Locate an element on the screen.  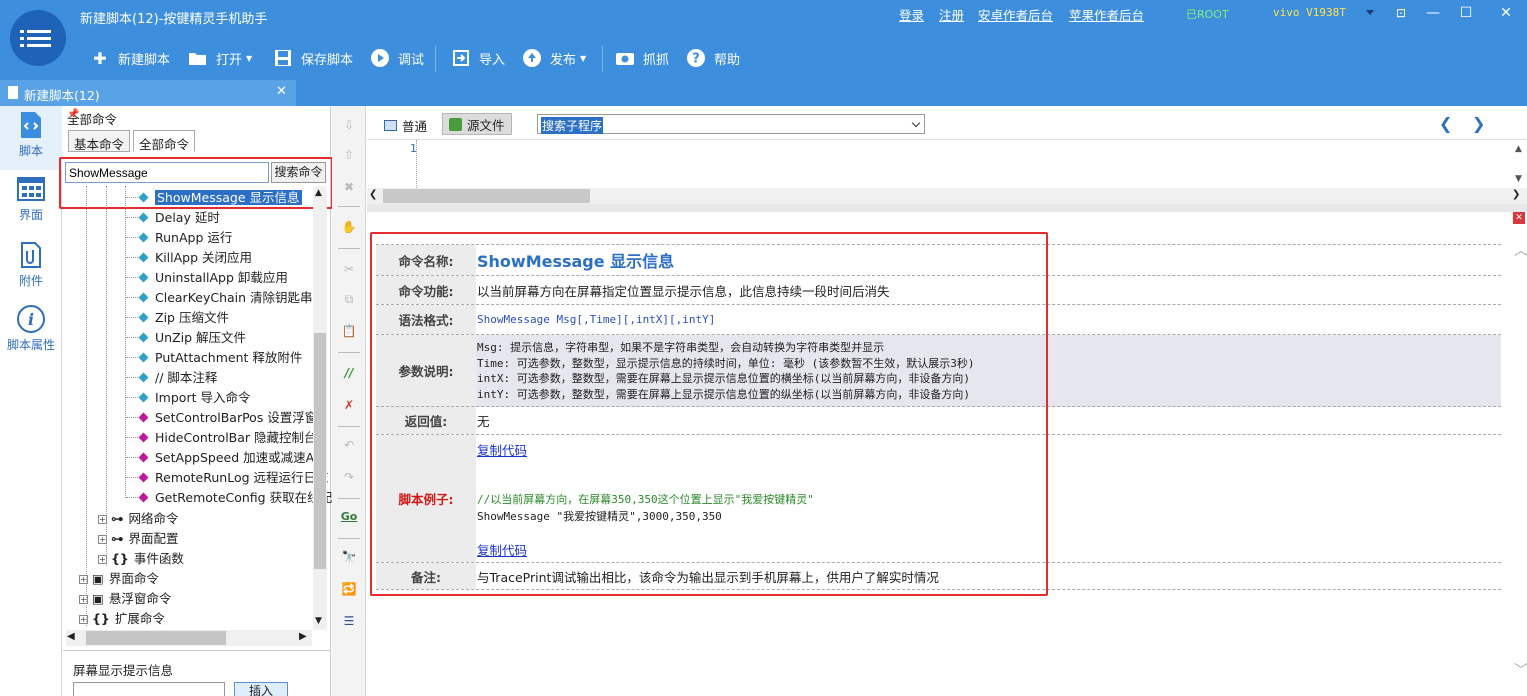
tree-command-item: GetRemoteConfig 获取在线配 is located at coordinates (235, 497).